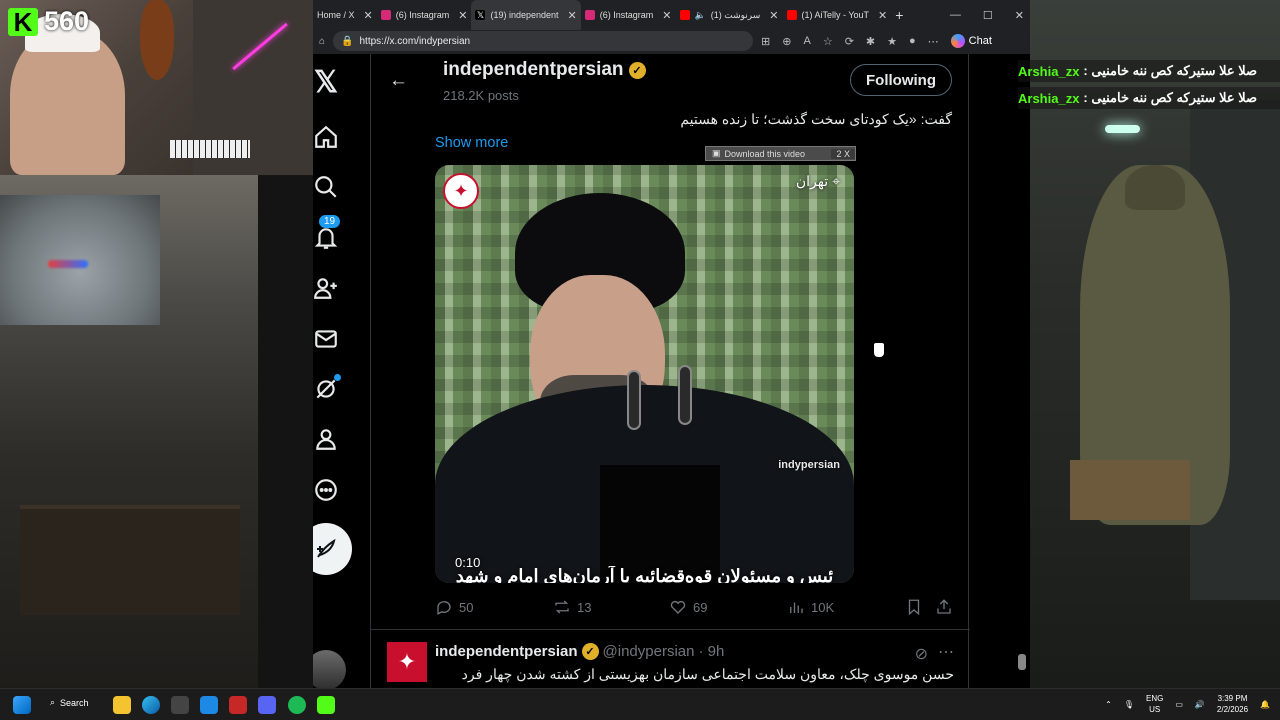  What do you see at coordinates (267, 705) in the screenshot?
I see `discord-icon` at bounding box center [267, 705].